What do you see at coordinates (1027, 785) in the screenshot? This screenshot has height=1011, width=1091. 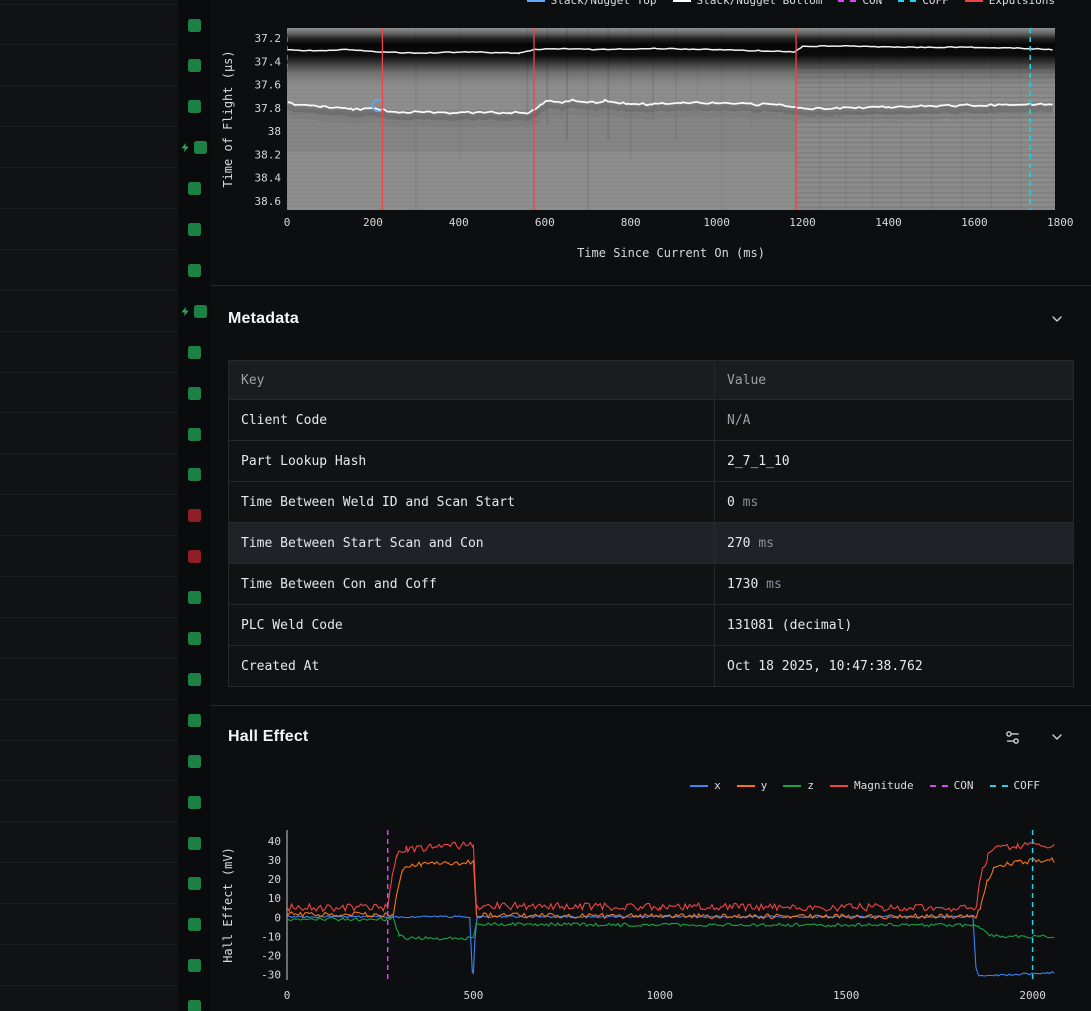 I see `legend-label: COFF` at bounding box center [1027, 785].